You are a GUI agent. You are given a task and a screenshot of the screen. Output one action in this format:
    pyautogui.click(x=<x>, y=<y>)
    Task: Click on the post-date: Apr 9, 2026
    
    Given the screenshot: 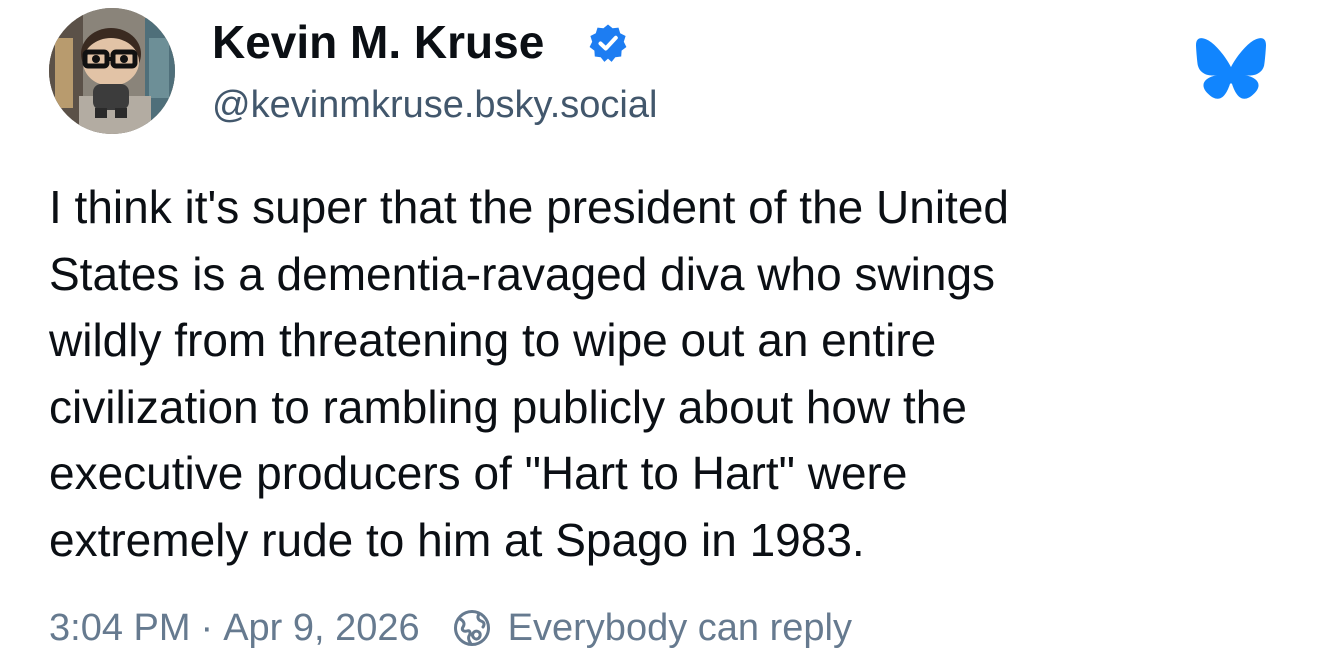 What is the action you would take?
    pyautogui.click(x=321, y=628)
    